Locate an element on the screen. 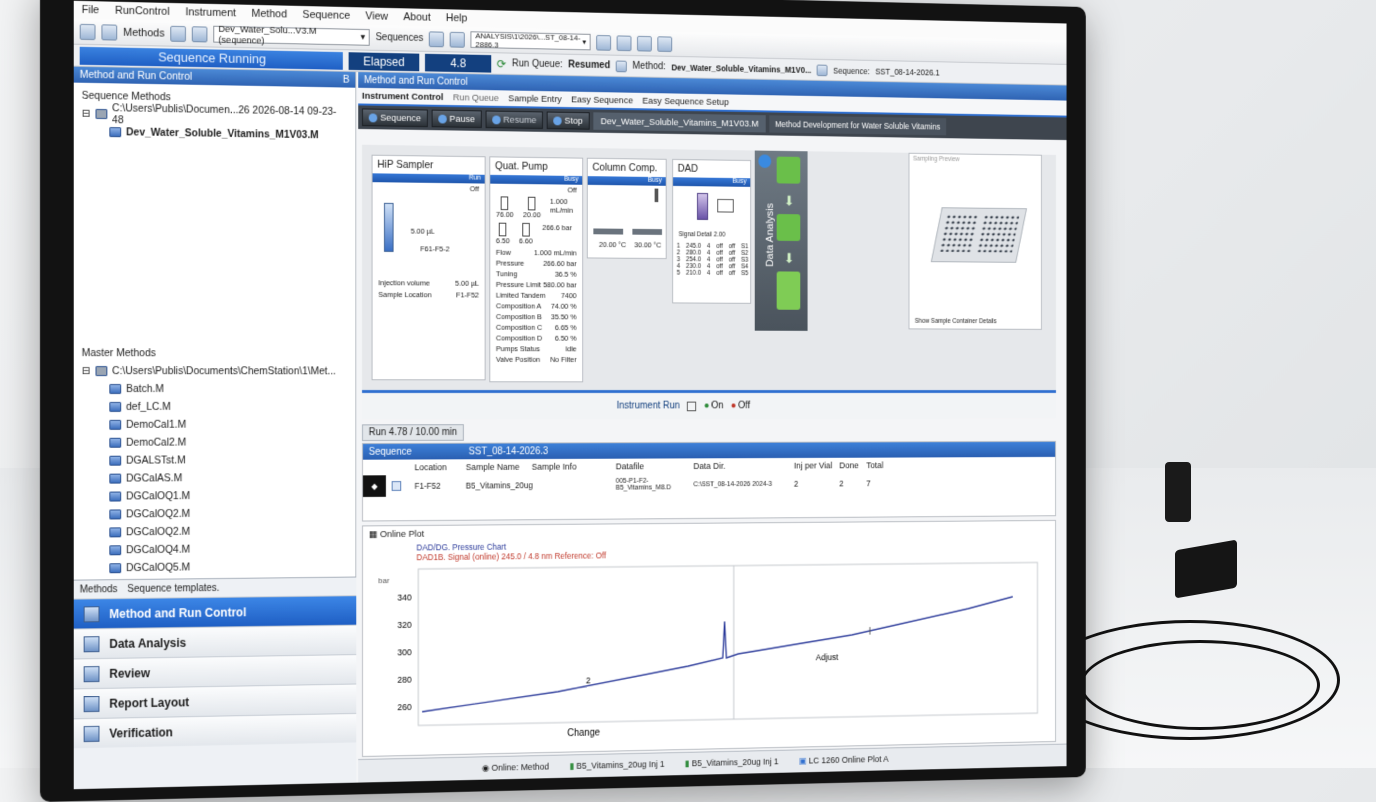 The image size is (1376, 802). sample-location-label: Sample Location is located at coordinates (404, 294).